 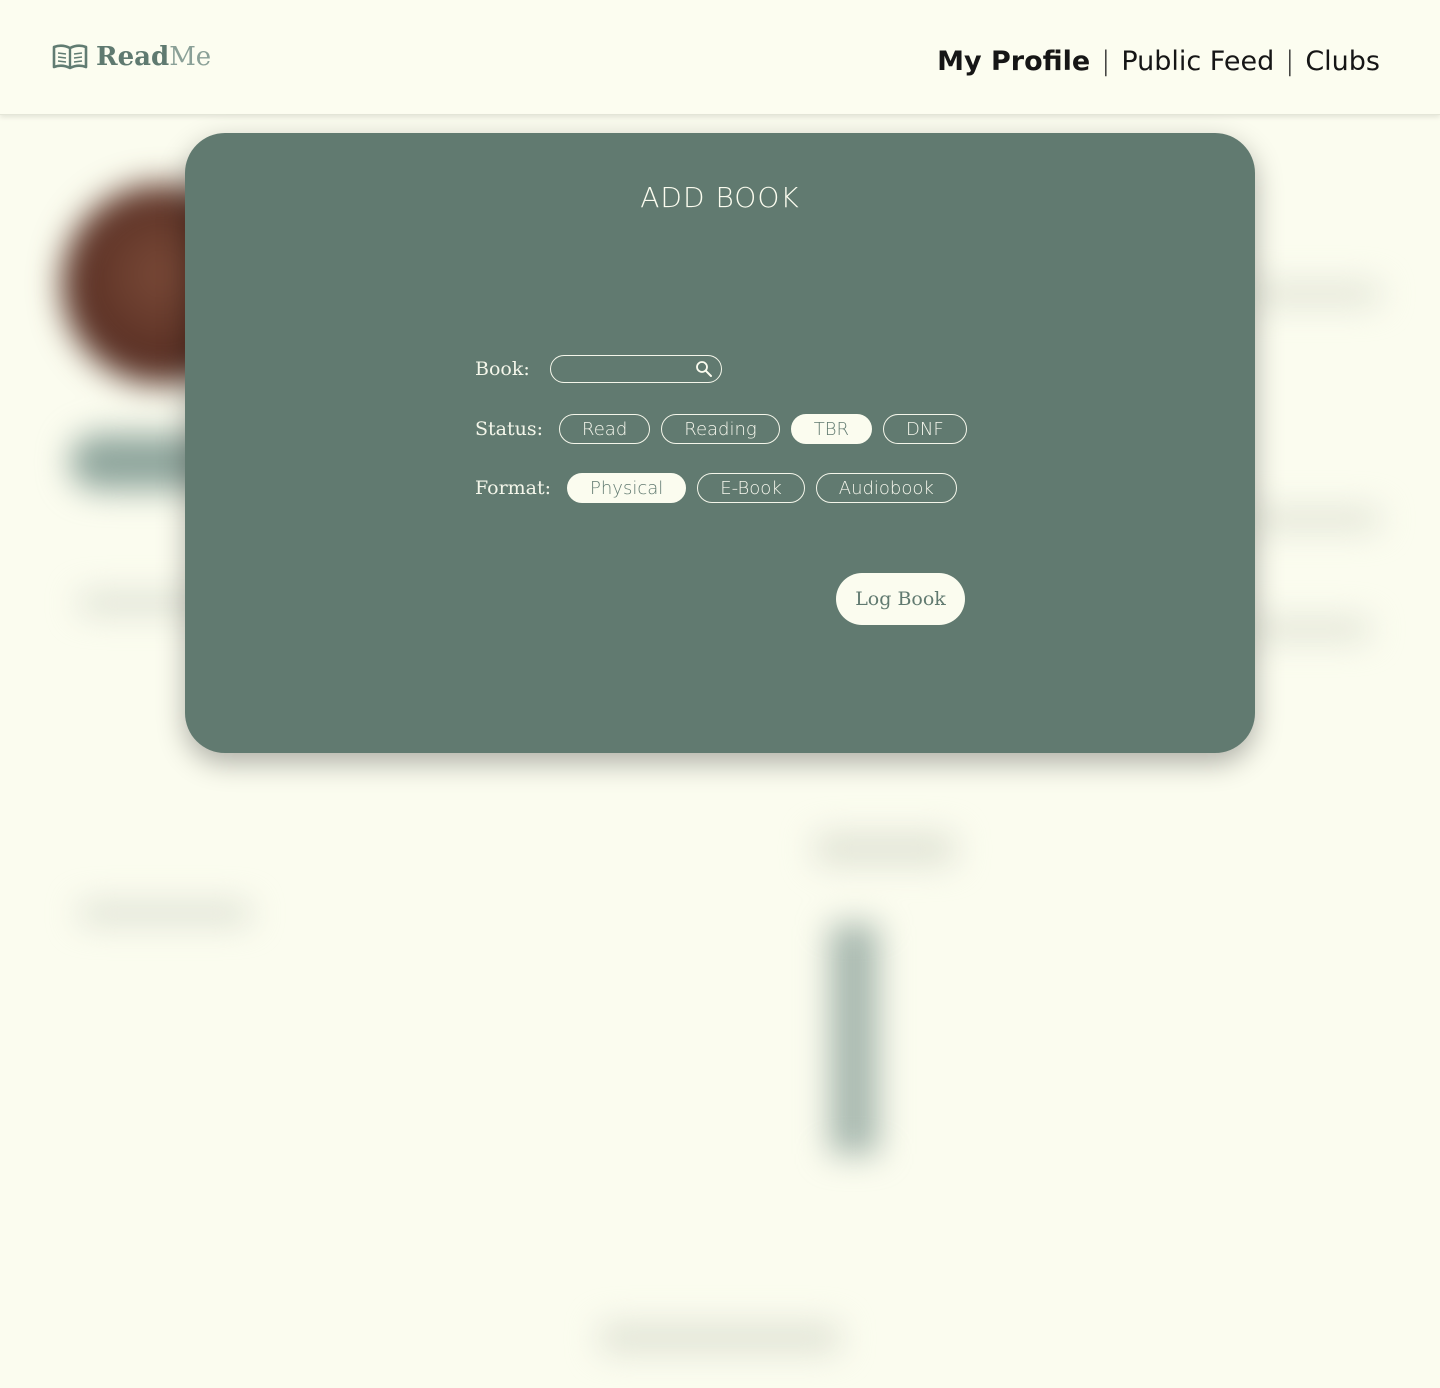 What do you see at coordinates (165, 913) in the screenshot?
I see `blurred-section-label` at bounding box center [165, 913].